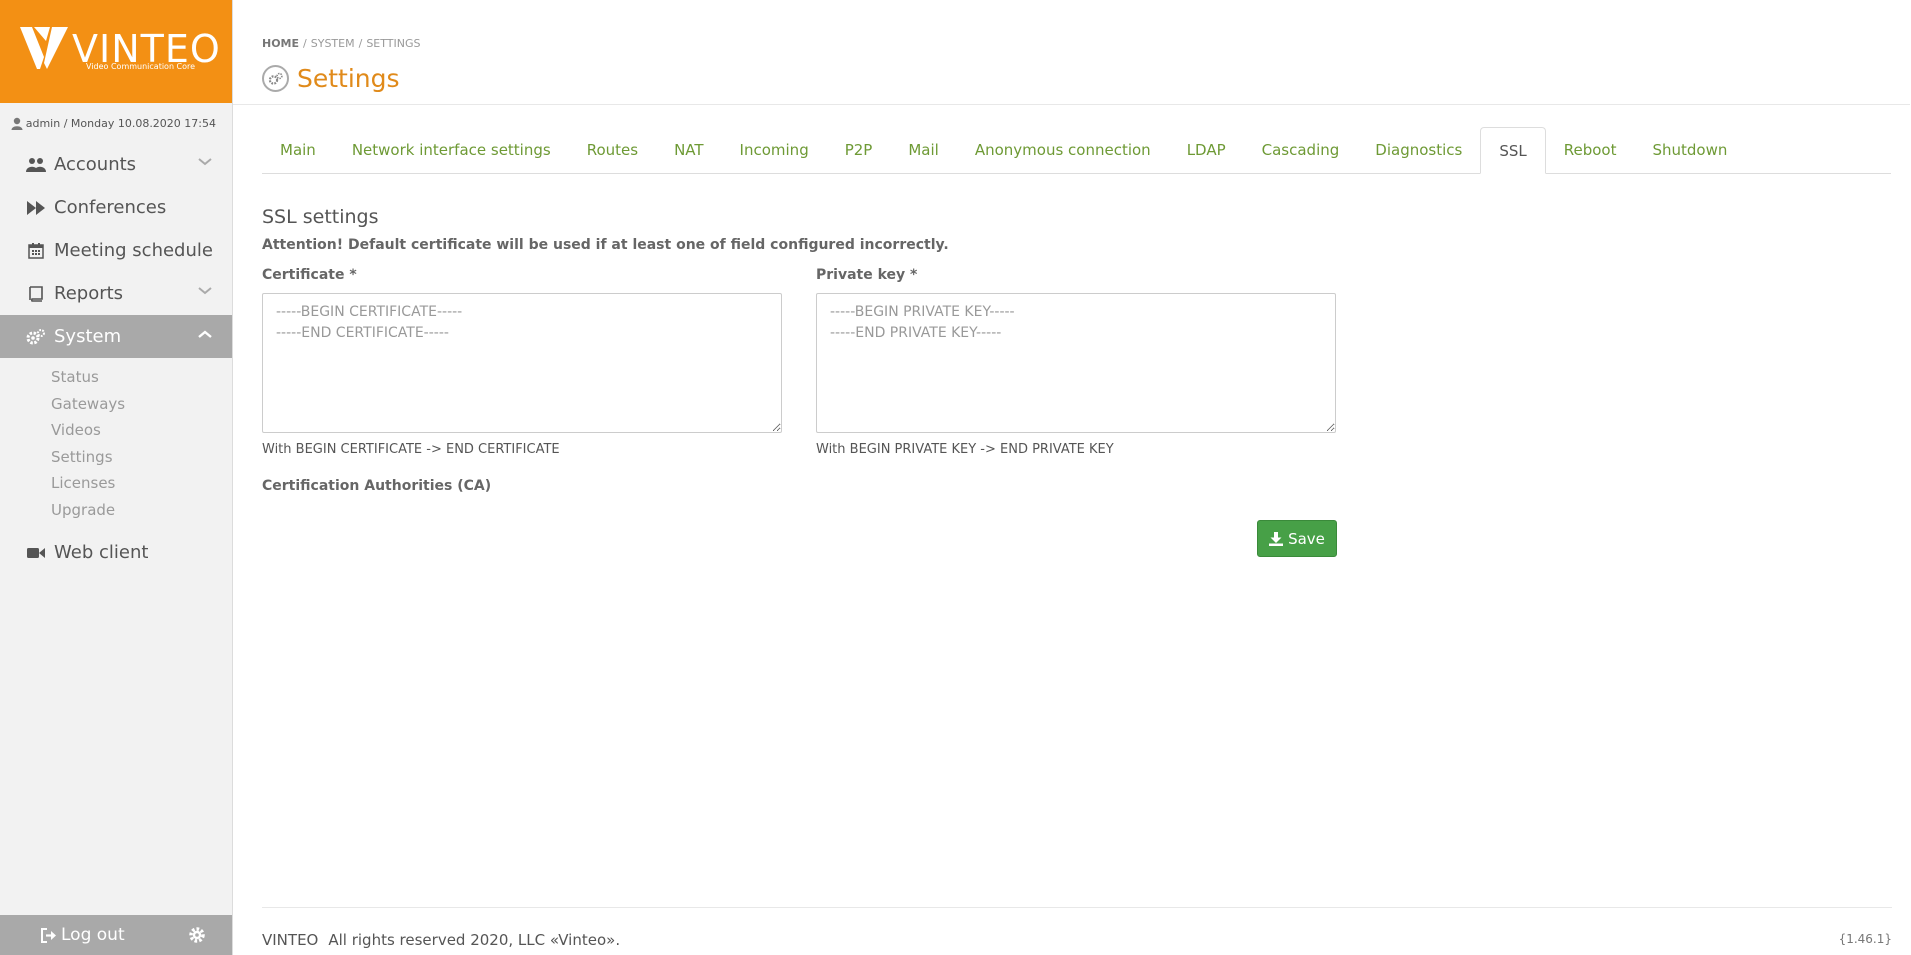 The width and height of the screenshot is (1911, 955). I want to click on sidebar-item-label: Conferences, so click(110, 207).